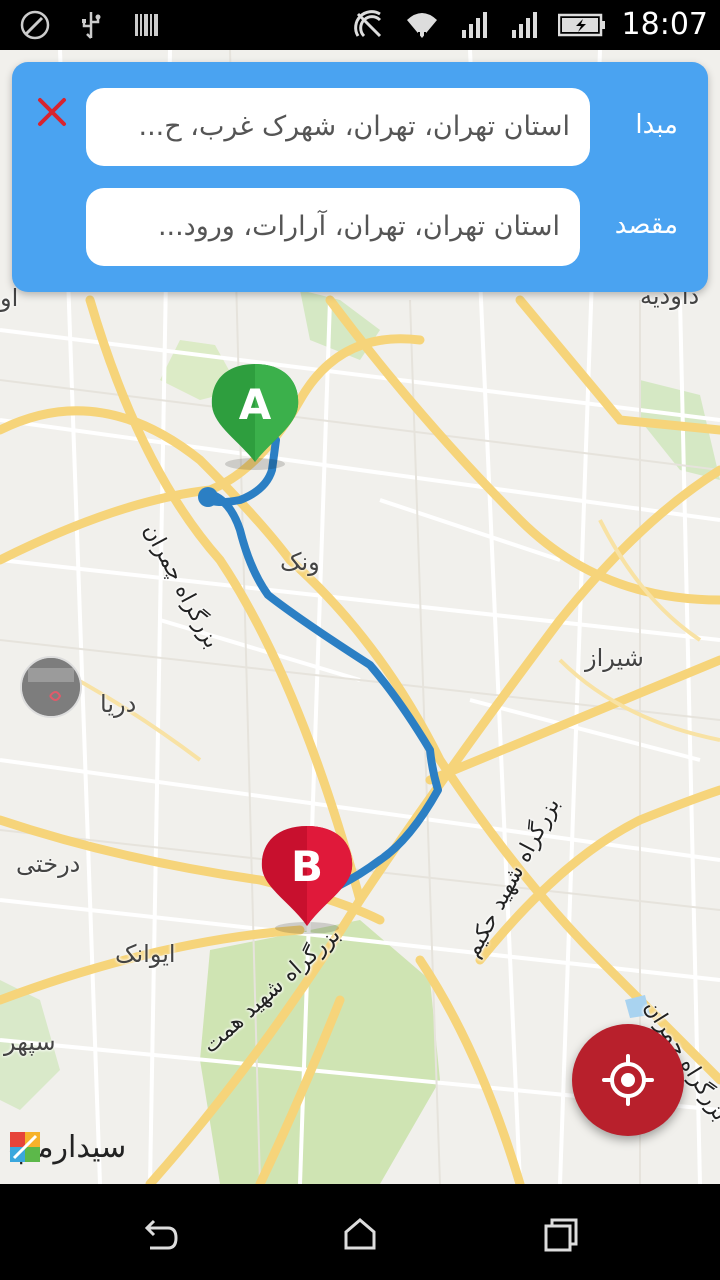 This screenshot has width=720, height=1280. What do you see at coordinates (581, 25) in the screenshot?
I see `battery-charging-icon` at bounding box center [581, 25].